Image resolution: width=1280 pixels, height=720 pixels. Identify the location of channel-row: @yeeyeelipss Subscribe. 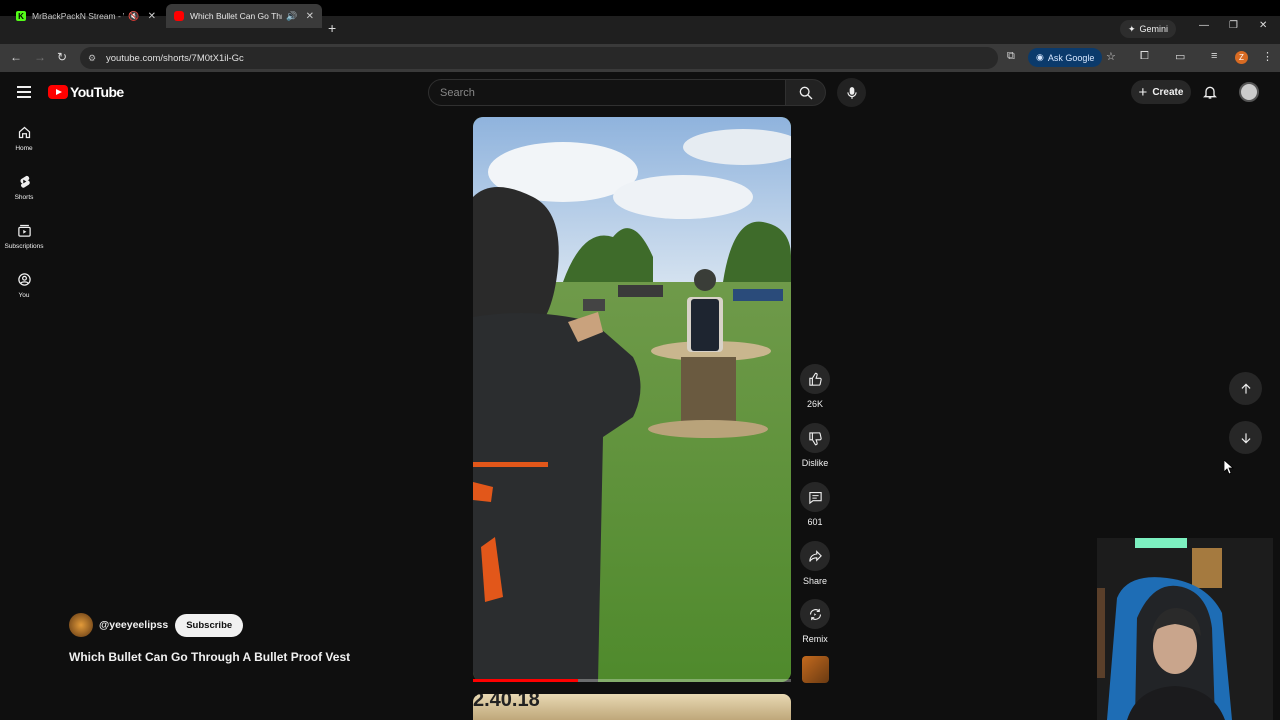
(156, 625).